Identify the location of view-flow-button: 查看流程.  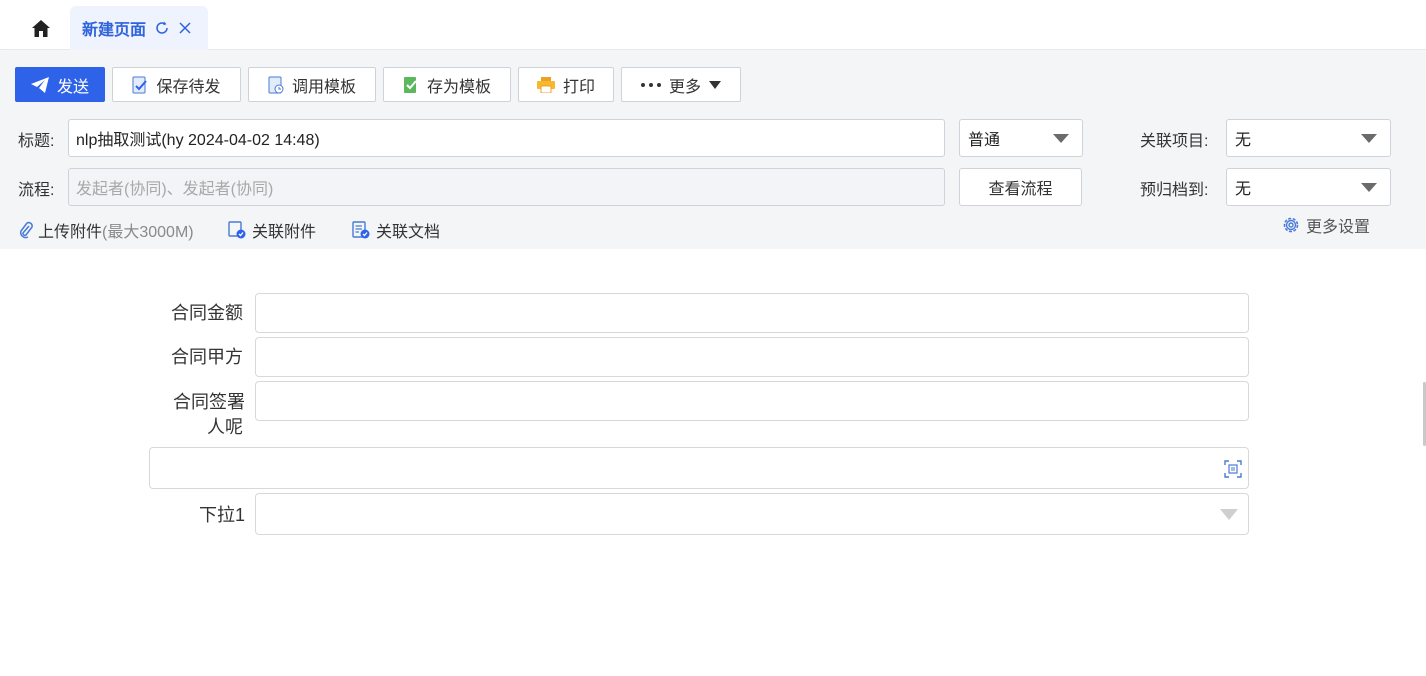
(1020, 187).